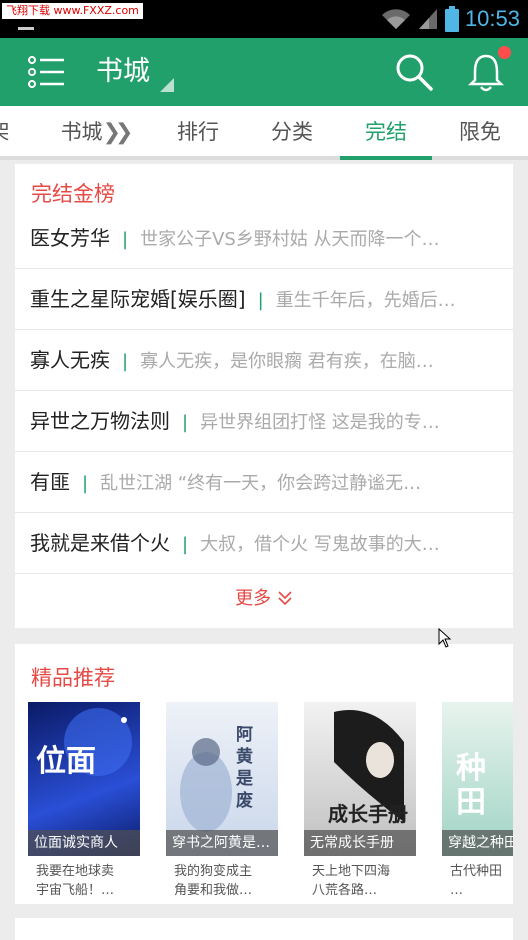  I want to click on cover-title: 成长手册, so click(368, 814).